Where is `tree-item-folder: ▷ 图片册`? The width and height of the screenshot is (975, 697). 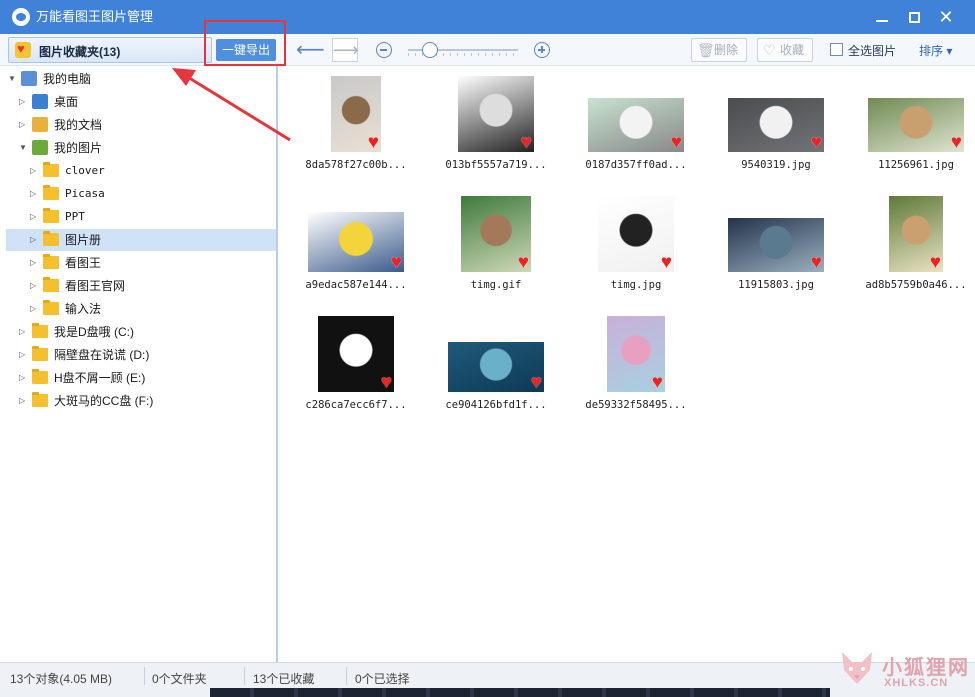 tree-item-folder: ▷ 图片册 is located at coordinates (141, 240).